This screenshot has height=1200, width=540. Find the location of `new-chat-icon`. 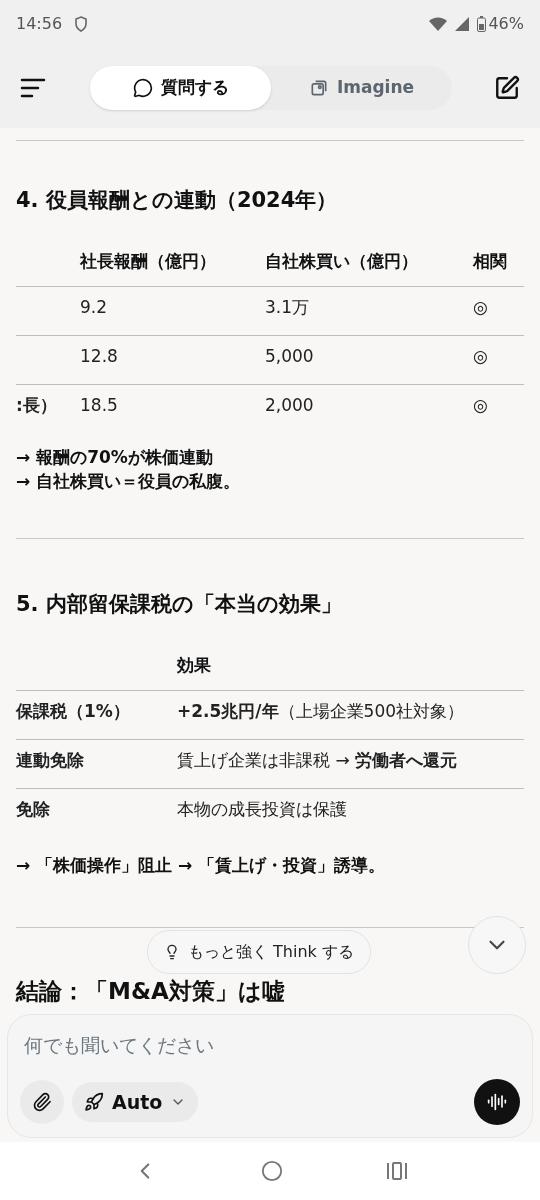

new-chat-icon is located at coordinates (507, 88).